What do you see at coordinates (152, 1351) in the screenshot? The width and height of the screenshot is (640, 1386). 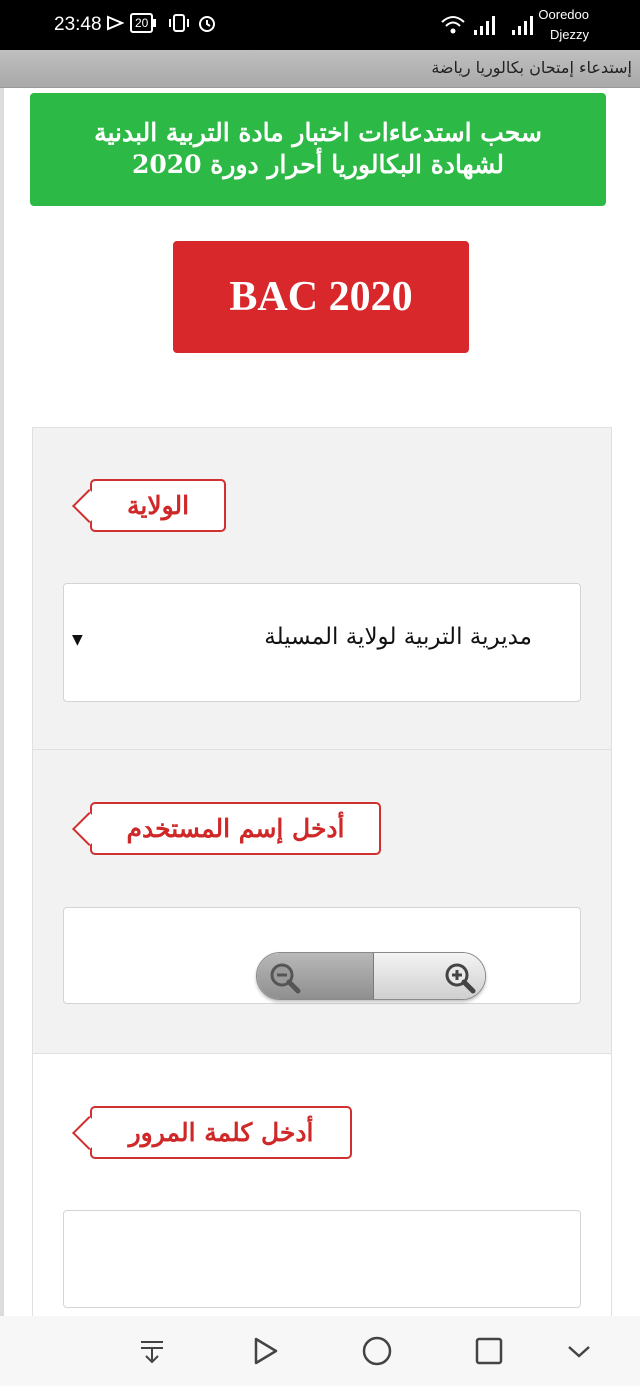 I see `download-icon` at bounding box center [152, 1351].